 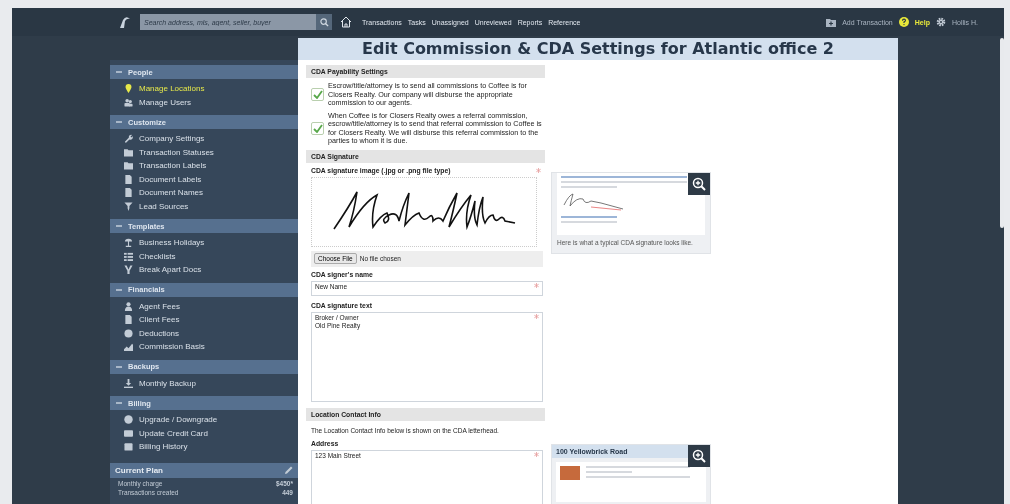 What do you see at coordinates (165, 102) in the screenshot?
I see `item-label: Manage Users` at bounding box center [165, 102].